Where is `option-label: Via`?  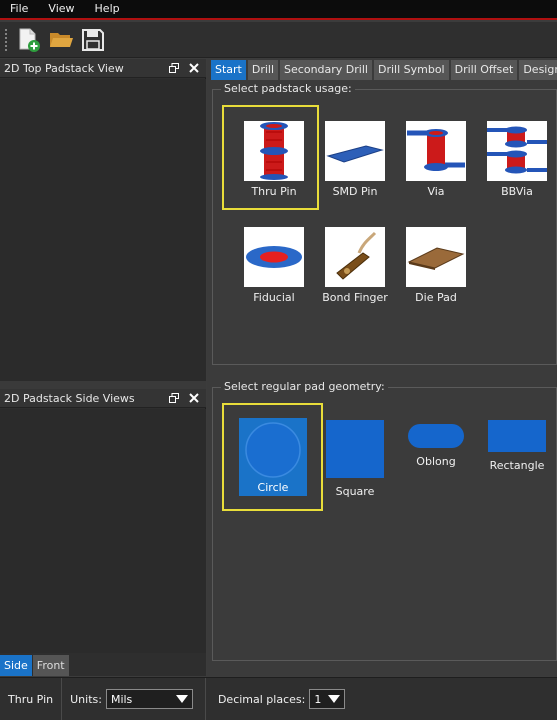 option-label: Via is located at coordinates (436, 191).